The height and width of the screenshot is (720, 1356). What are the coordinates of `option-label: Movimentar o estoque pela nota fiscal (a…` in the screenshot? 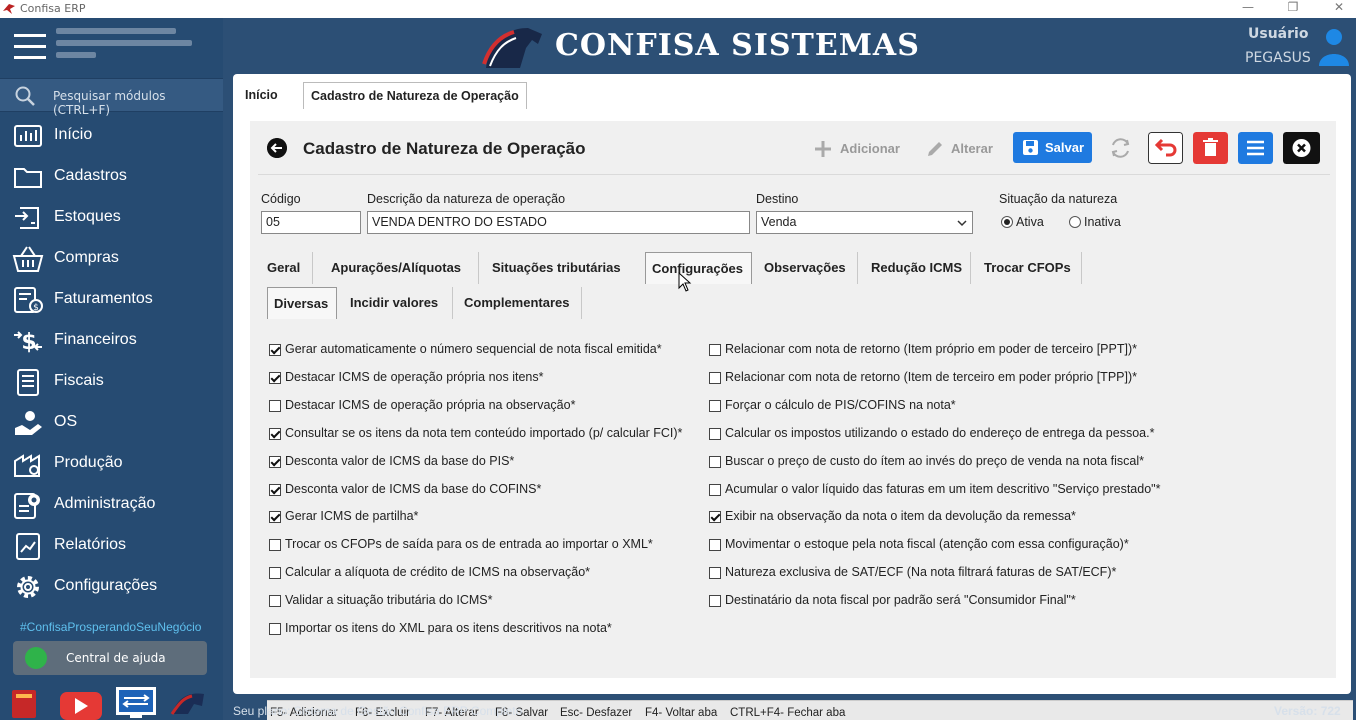 It's located at (927, 544).